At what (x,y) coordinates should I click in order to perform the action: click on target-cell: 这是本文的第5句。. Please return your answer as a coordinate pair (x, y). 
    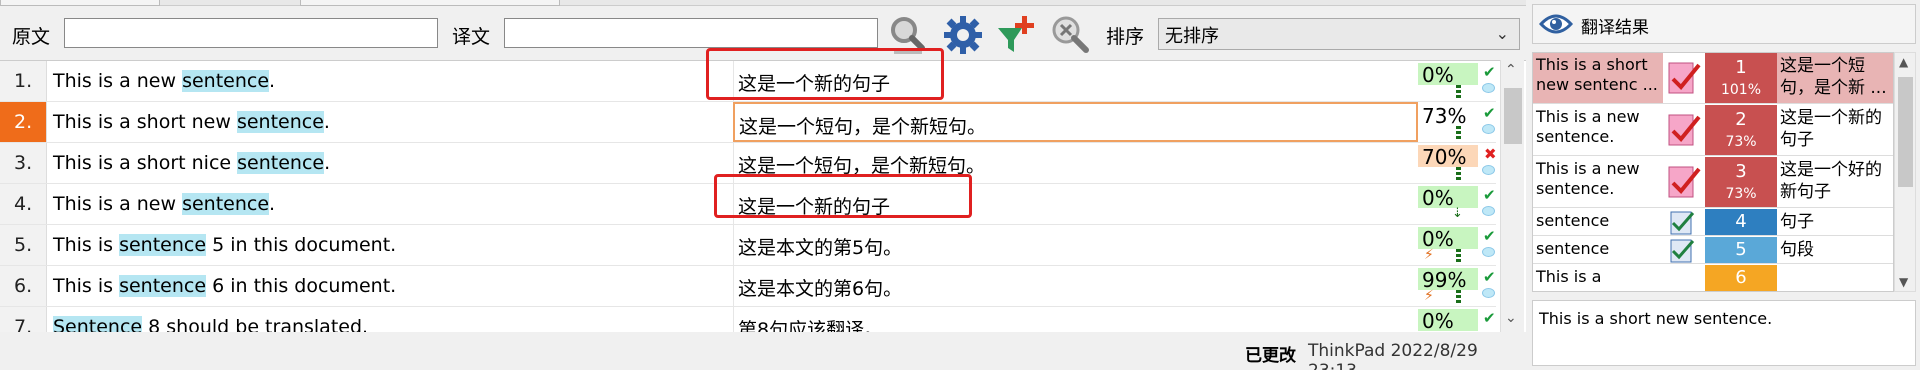
    Looking at the image, I should click on (1075, 245).